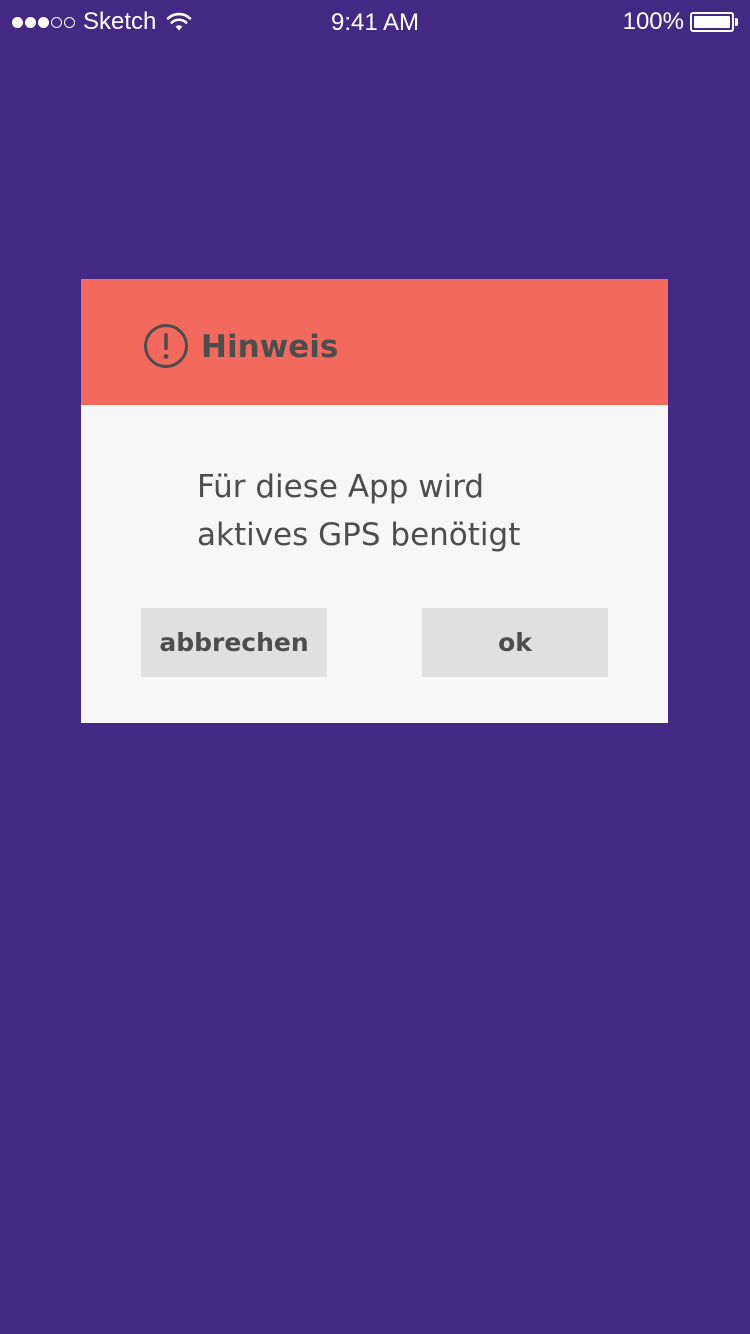 This screenshot has height=1334, width=750. Describe the element at coordinates (374, 342) in the screenshot. I see `dialog-header: Hinweis` at that location.